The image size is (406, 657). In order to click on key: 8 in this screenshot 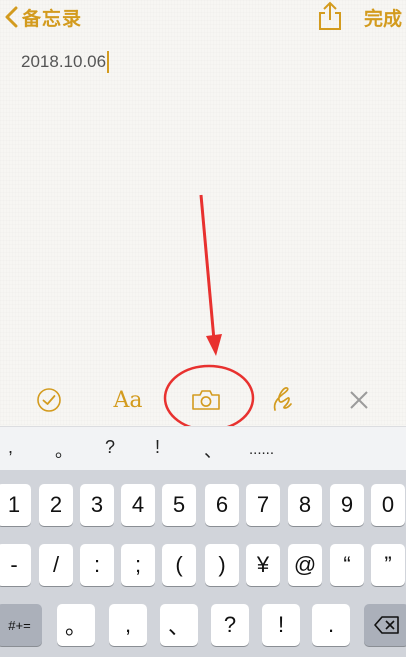, I will do `click(305, 505)`.